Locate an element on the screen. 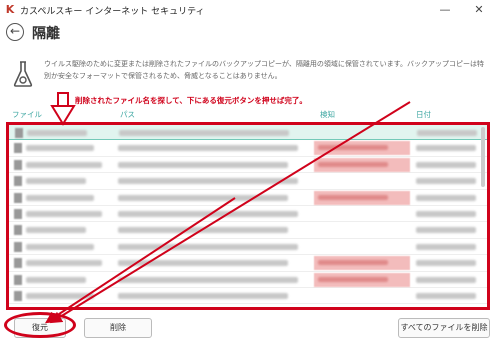 The height and width of the screenshot is (347, 497). down-arrow-icon is located at coordinates (63, 109).